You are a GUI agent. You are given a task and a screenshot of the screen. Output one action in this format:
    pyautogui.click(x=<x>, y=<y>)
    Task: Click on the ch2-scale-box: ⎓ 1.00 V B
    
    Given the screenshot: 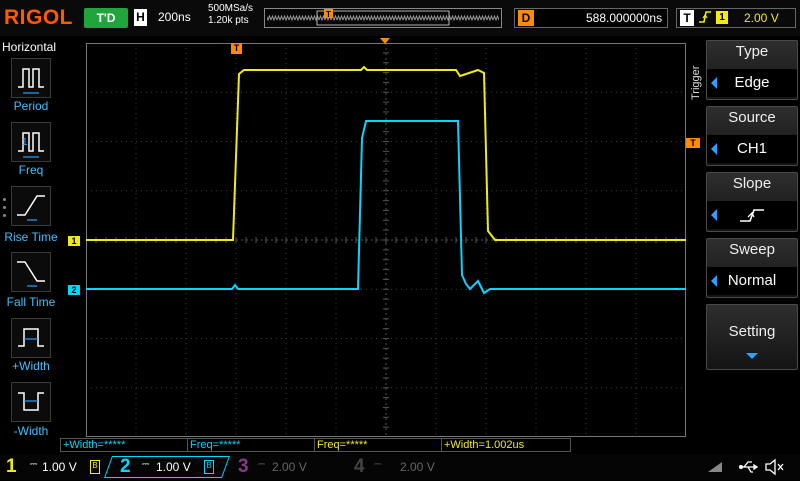 What is the action you would take?
    pyautogui.click(x=182, y=467)
    